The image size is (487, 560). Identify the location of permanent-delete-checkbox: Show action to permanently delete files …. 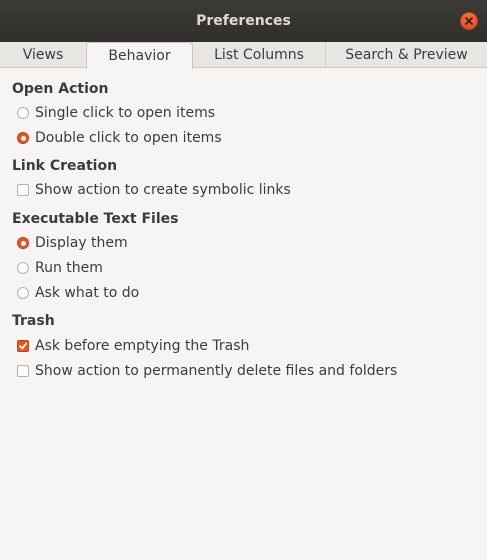
(207, 371).